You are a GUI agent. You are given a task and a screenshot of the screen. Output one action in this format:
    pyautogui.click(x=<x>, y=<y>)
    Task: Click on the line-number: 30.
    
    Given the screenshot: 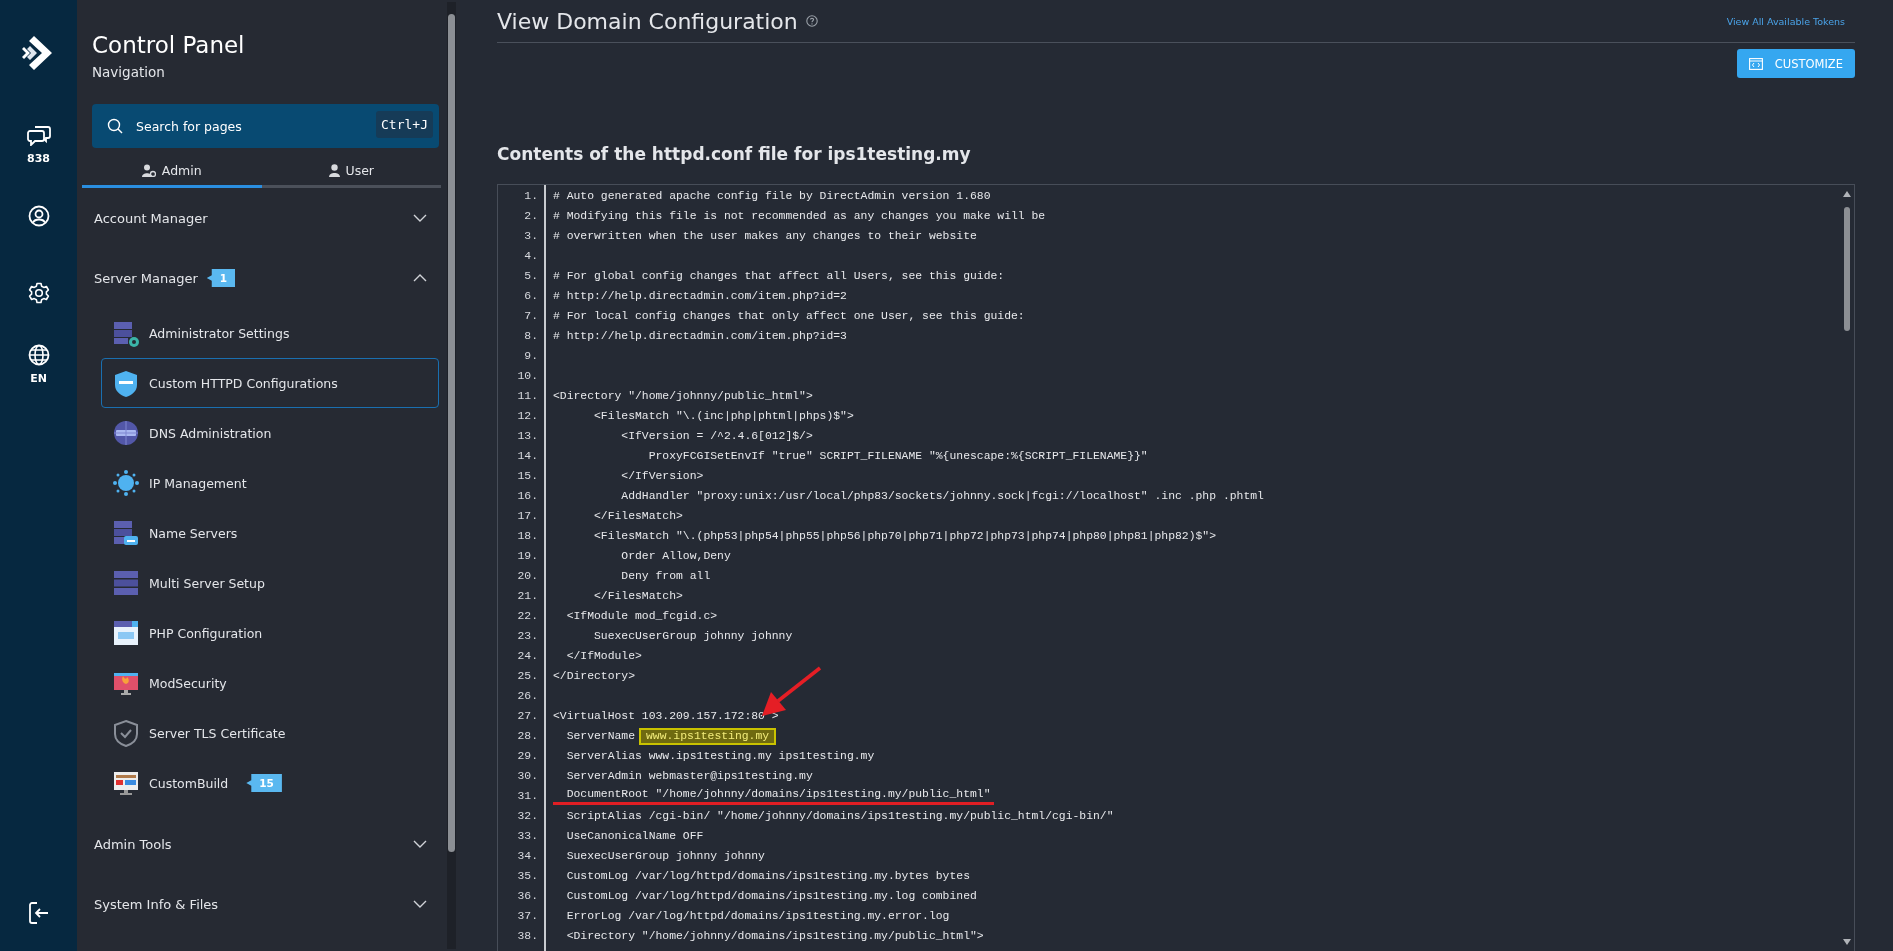 What is the action you would take?
    pyautogui.click(x=527, y=776)
    